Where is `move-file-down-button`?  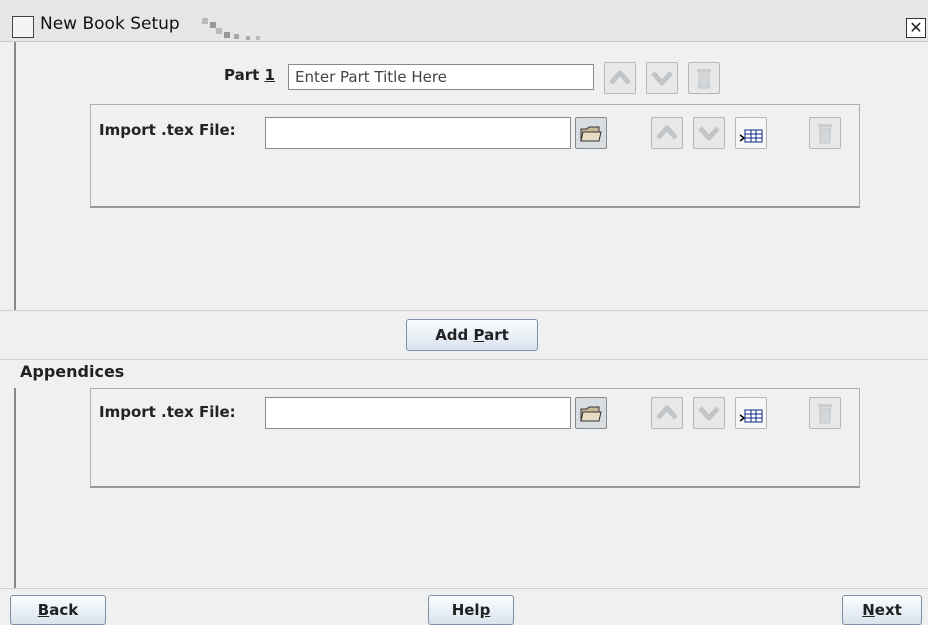 move-file-down-button is located at coordinates (709, 133).